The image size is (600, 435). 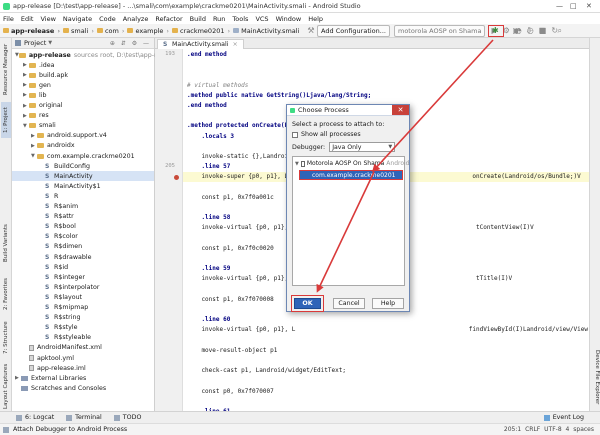 I want to click on arrow-to-process, so click(x=432, y=106).